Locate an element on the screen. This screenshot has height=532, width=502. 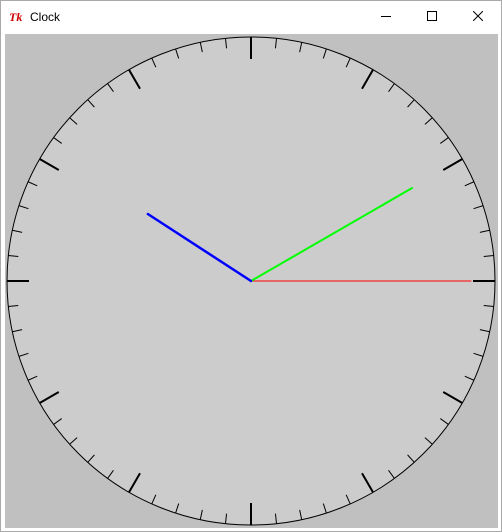
window-title: Clock is located at coordinates (45, 16).